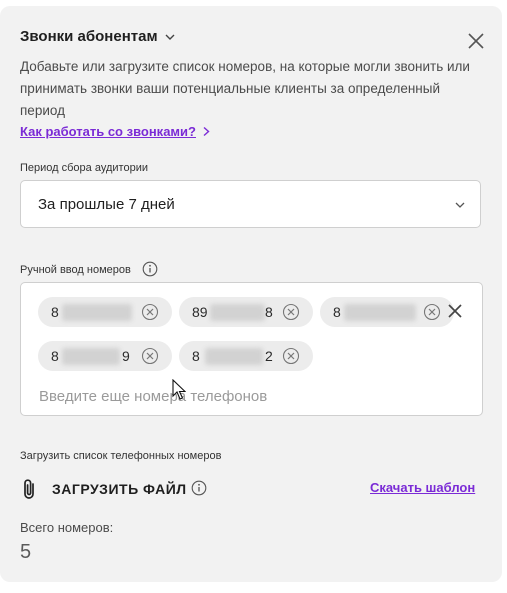 This screenshot has height=593, width=507. I want to click on upload-file-button: ЗАГРУЗИТЬ ФАЙЛ, so click(104, 489).